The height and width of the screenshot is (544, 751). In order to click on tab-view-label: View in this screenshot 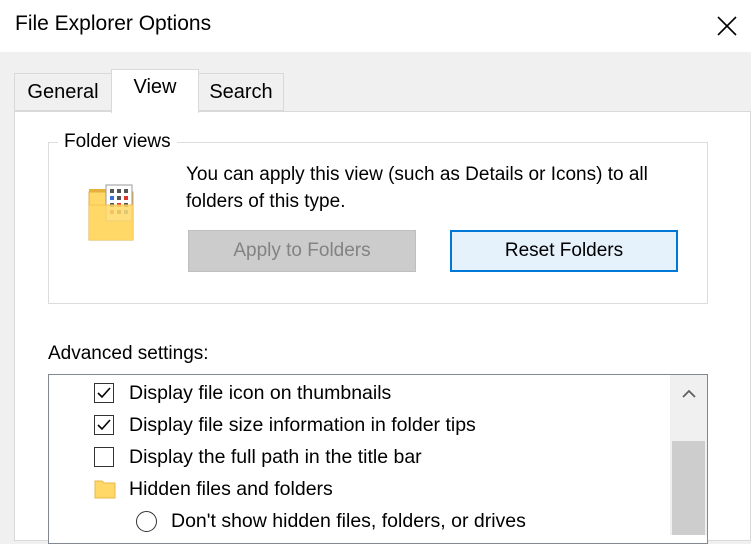, I will do `click(155, 87)`.